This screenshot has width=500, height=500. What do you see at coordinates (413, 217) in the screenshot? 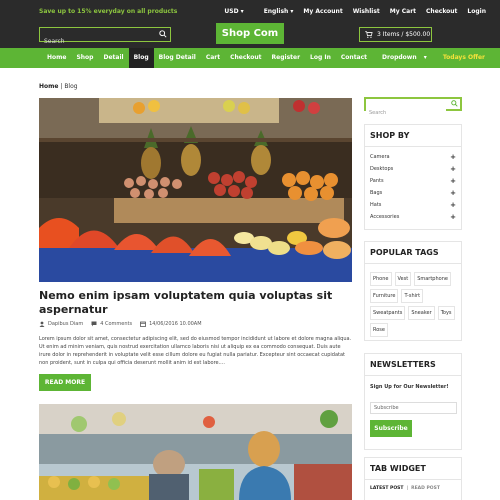
I see `category-accessories: Accessories +` at bounding box center [413, 217].